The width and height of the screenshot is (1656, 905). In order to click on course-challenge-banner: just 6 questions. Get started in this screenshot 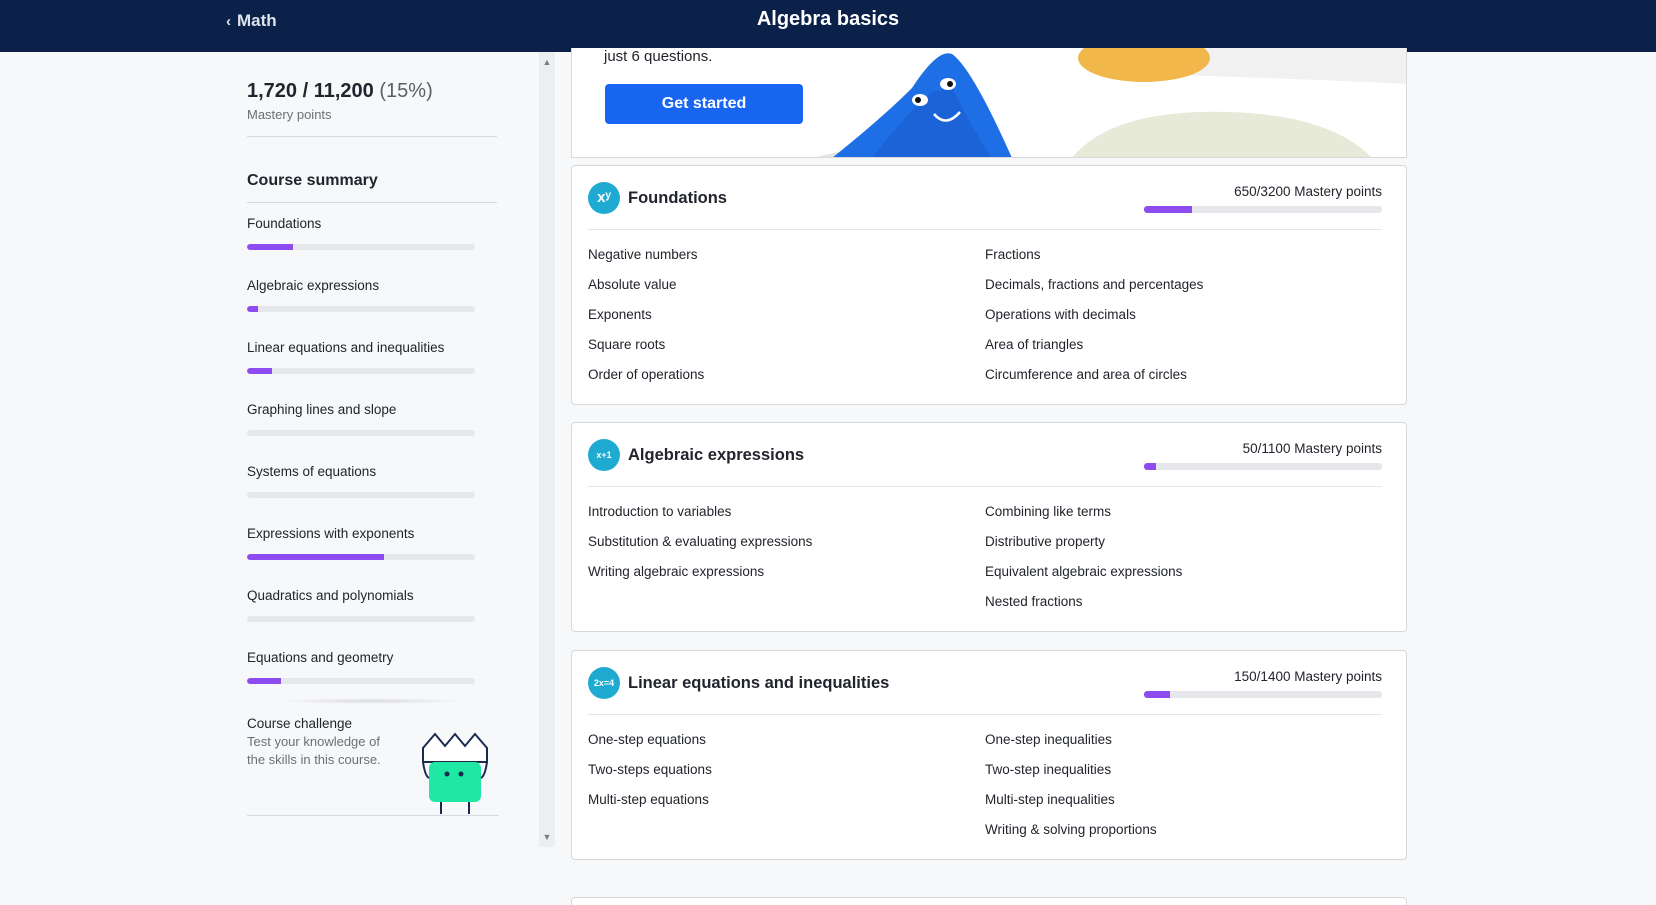, I will do `click(989, 103)`.